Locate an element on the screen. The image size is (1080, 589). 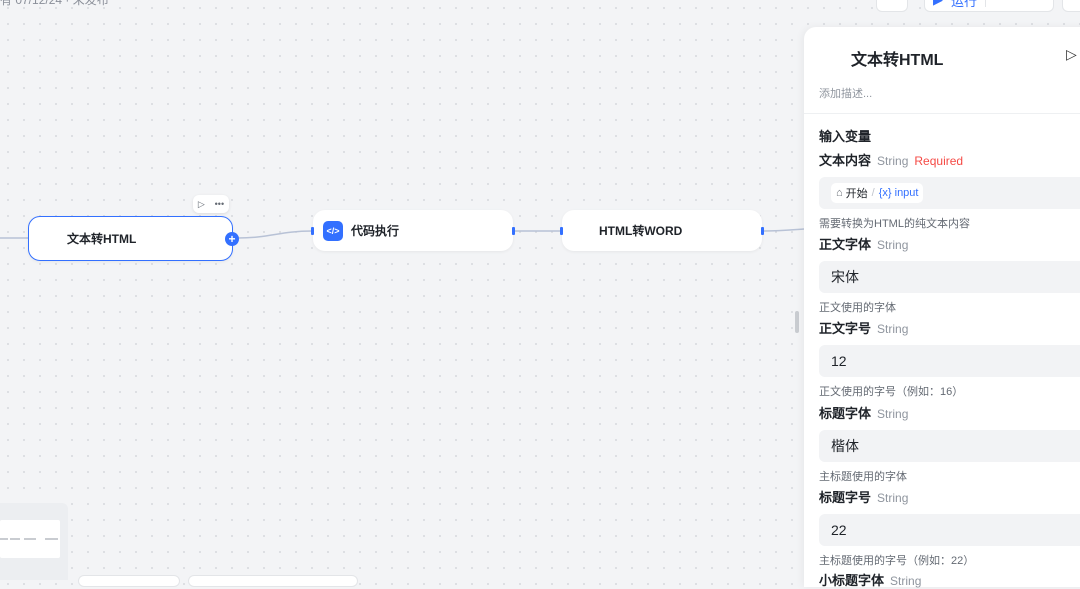
field-label: 正文字号 is located at coordinates (845, 328).